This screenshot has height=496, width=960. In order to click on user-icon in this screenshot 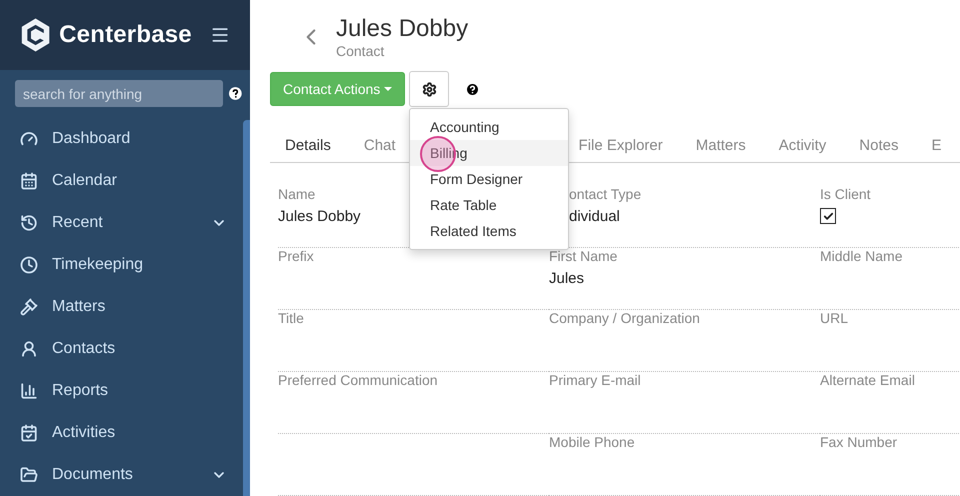, I will do `click(29, 349)`.